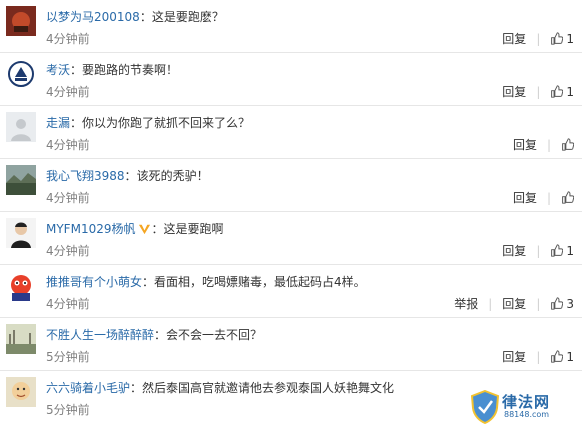 The height and width of the screenshot is (430, 582). Describe the element at coordinates (526, 402) in the screenshot. I see `watermark-title: 律法网` at that location.